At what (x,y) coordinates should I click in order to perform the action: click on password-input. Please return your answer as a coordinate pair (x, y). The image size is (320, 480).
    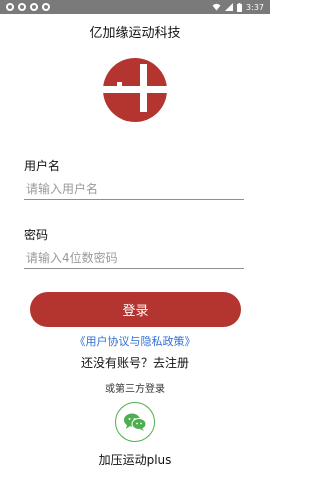
    Looking at the image, I should click on (134, 258).